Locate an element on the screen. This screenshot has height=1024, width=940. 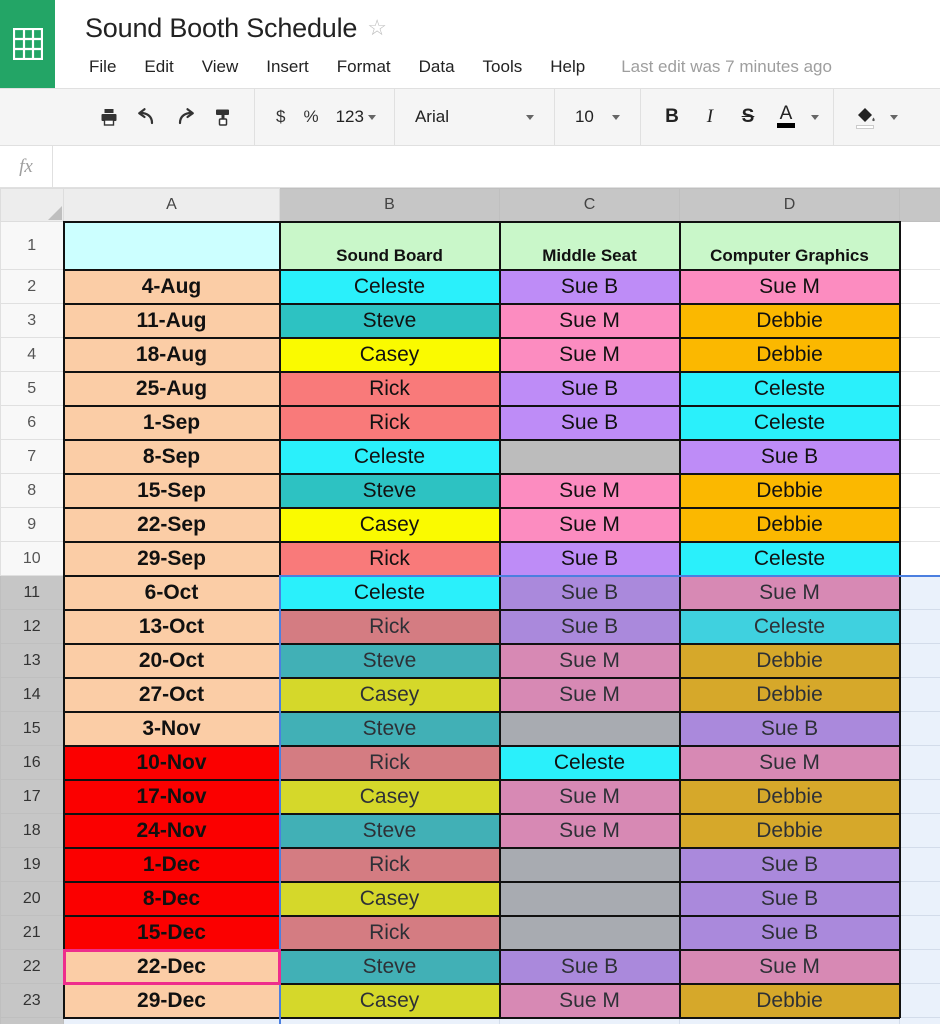
cell-B23: Casey is located at coordinates (389, 1000).